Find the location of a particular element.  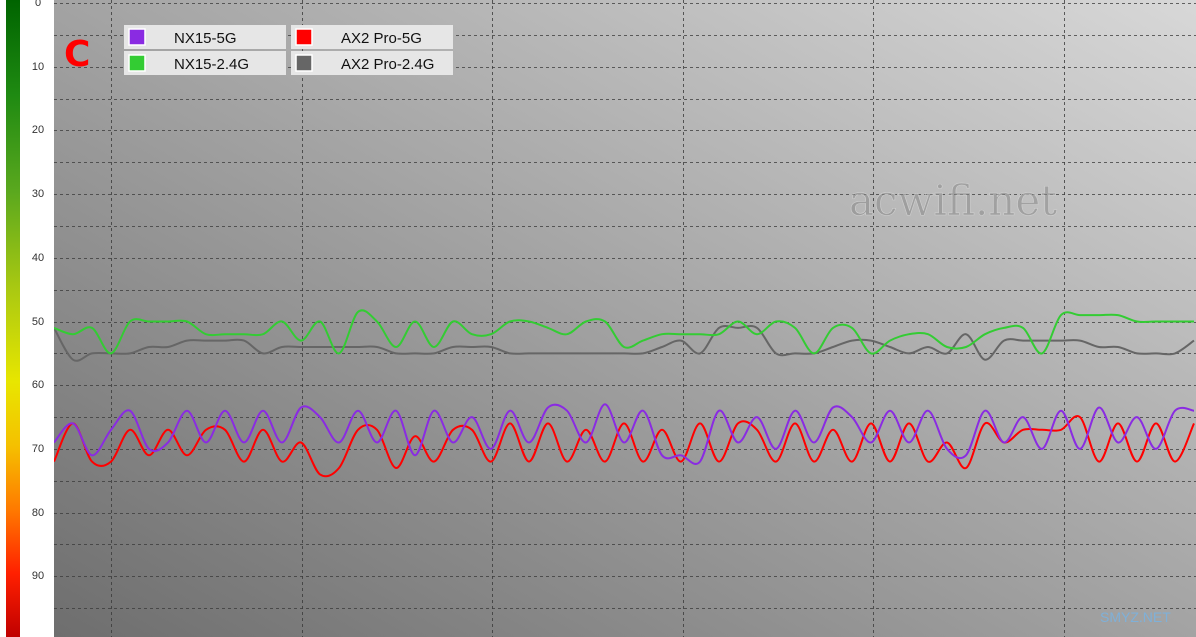

y-tick-label: 80 is located at coordinates (38, 512).